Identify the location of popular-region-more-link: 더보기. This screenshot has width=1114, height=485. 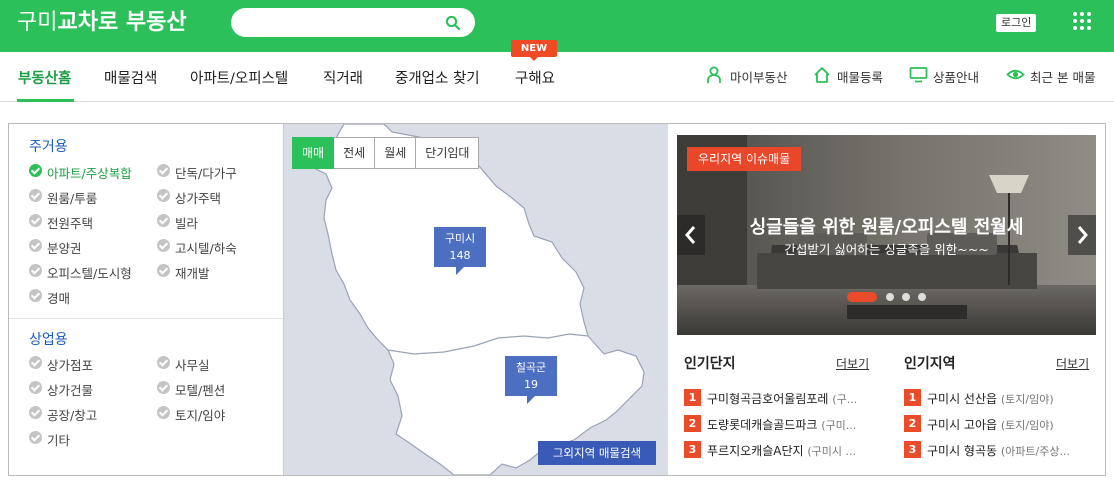
(1072, 363).